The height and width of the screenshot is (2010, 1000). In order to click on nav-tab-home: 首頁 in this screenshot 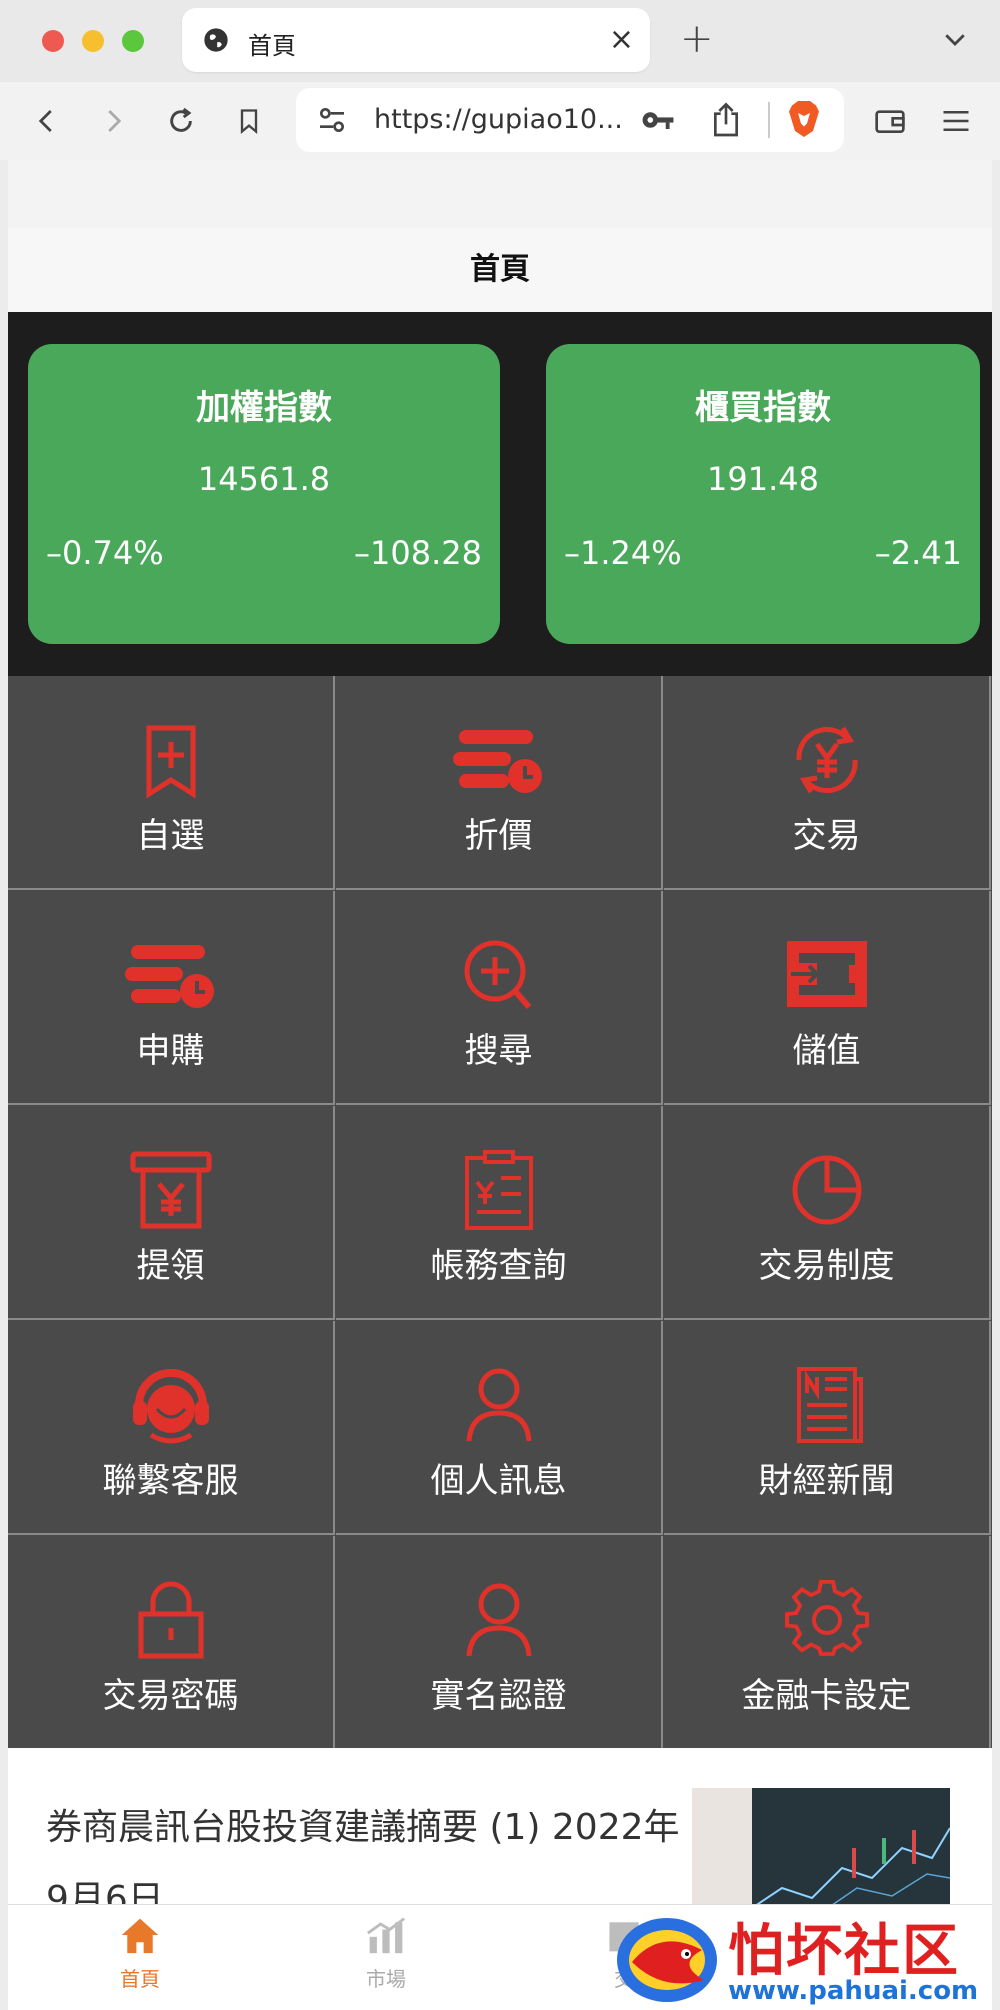, I will do `click(140, 1953)`.